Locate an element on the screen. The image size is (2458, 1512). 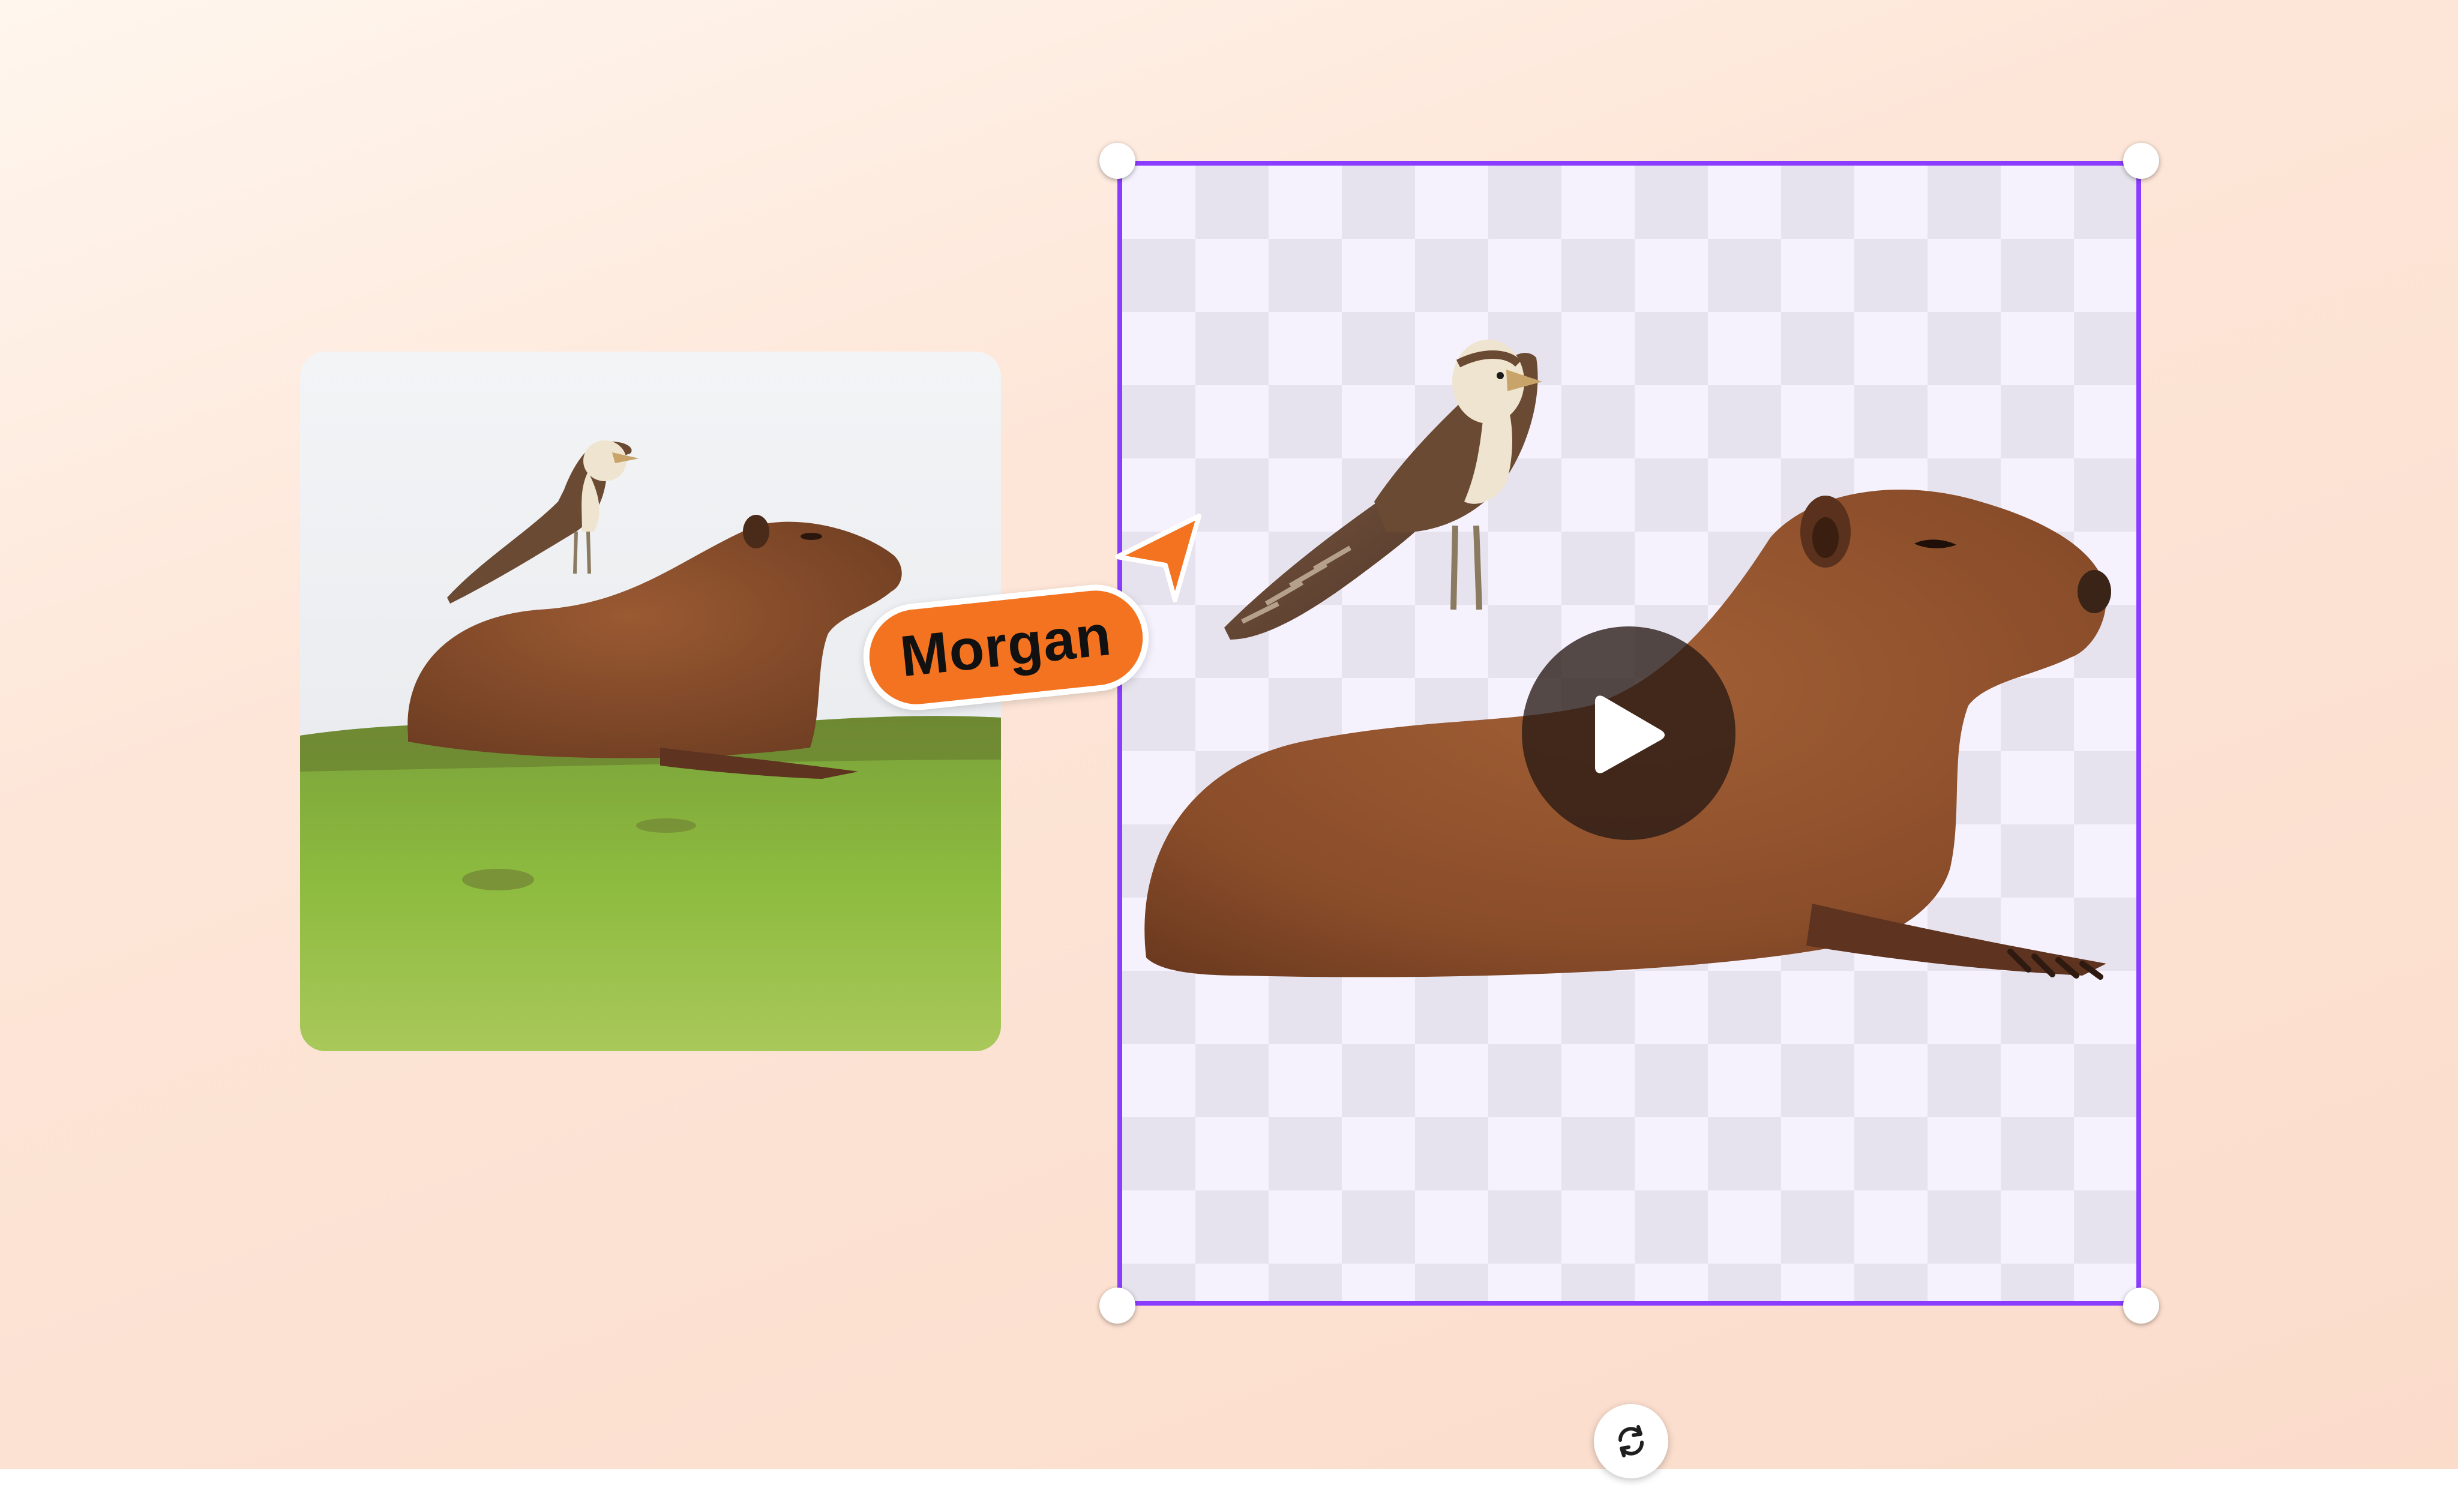
resize-handle-top-left is located at coordinates (1117, 161).